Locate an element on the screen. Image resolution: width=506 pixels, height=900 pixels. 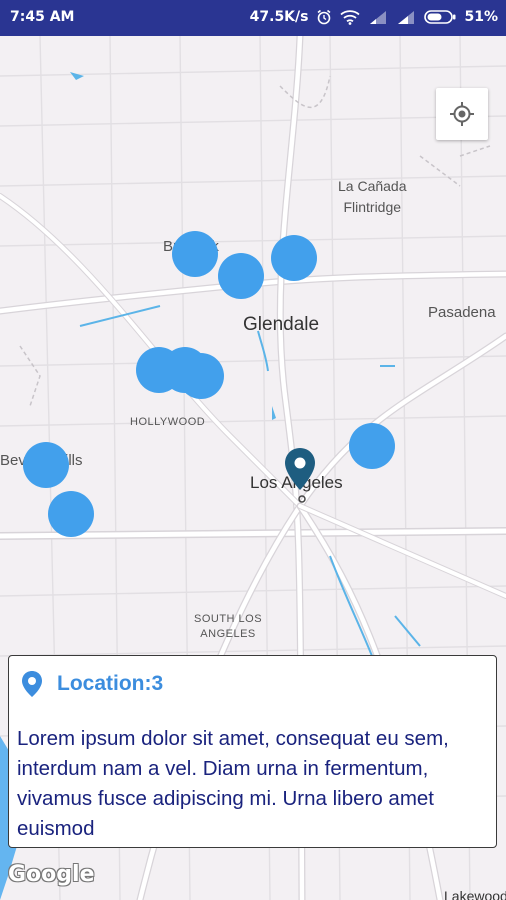
status-time: 7:45 AM is located at coordinates (42, 17).